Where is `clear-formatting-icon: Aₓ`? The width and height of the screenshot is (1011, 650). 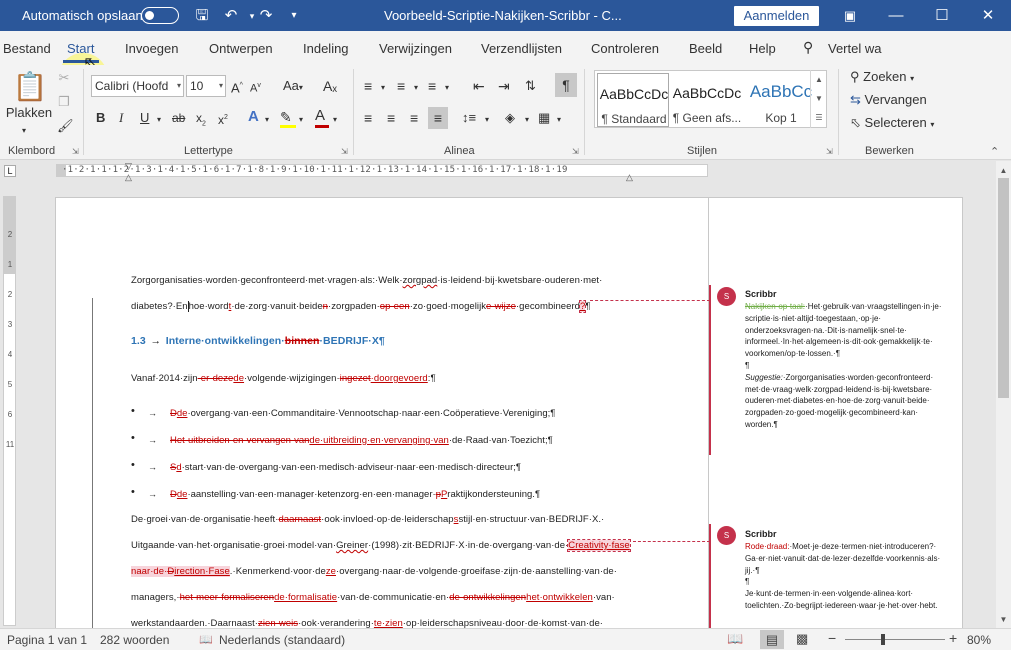 clear-formatting-icon: Aₓ is located at coordinates (330, 86).